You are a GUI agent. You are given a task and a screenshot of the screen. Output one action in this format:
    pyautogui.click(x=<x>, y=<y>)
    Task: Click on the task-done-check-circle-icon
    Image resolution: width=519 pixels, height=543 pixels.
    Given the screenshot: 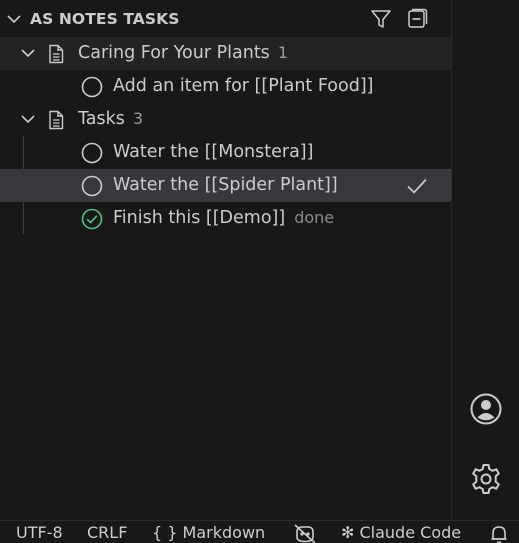 What is the action you would take?
    pyautogui.click(x=92, y=219)
    